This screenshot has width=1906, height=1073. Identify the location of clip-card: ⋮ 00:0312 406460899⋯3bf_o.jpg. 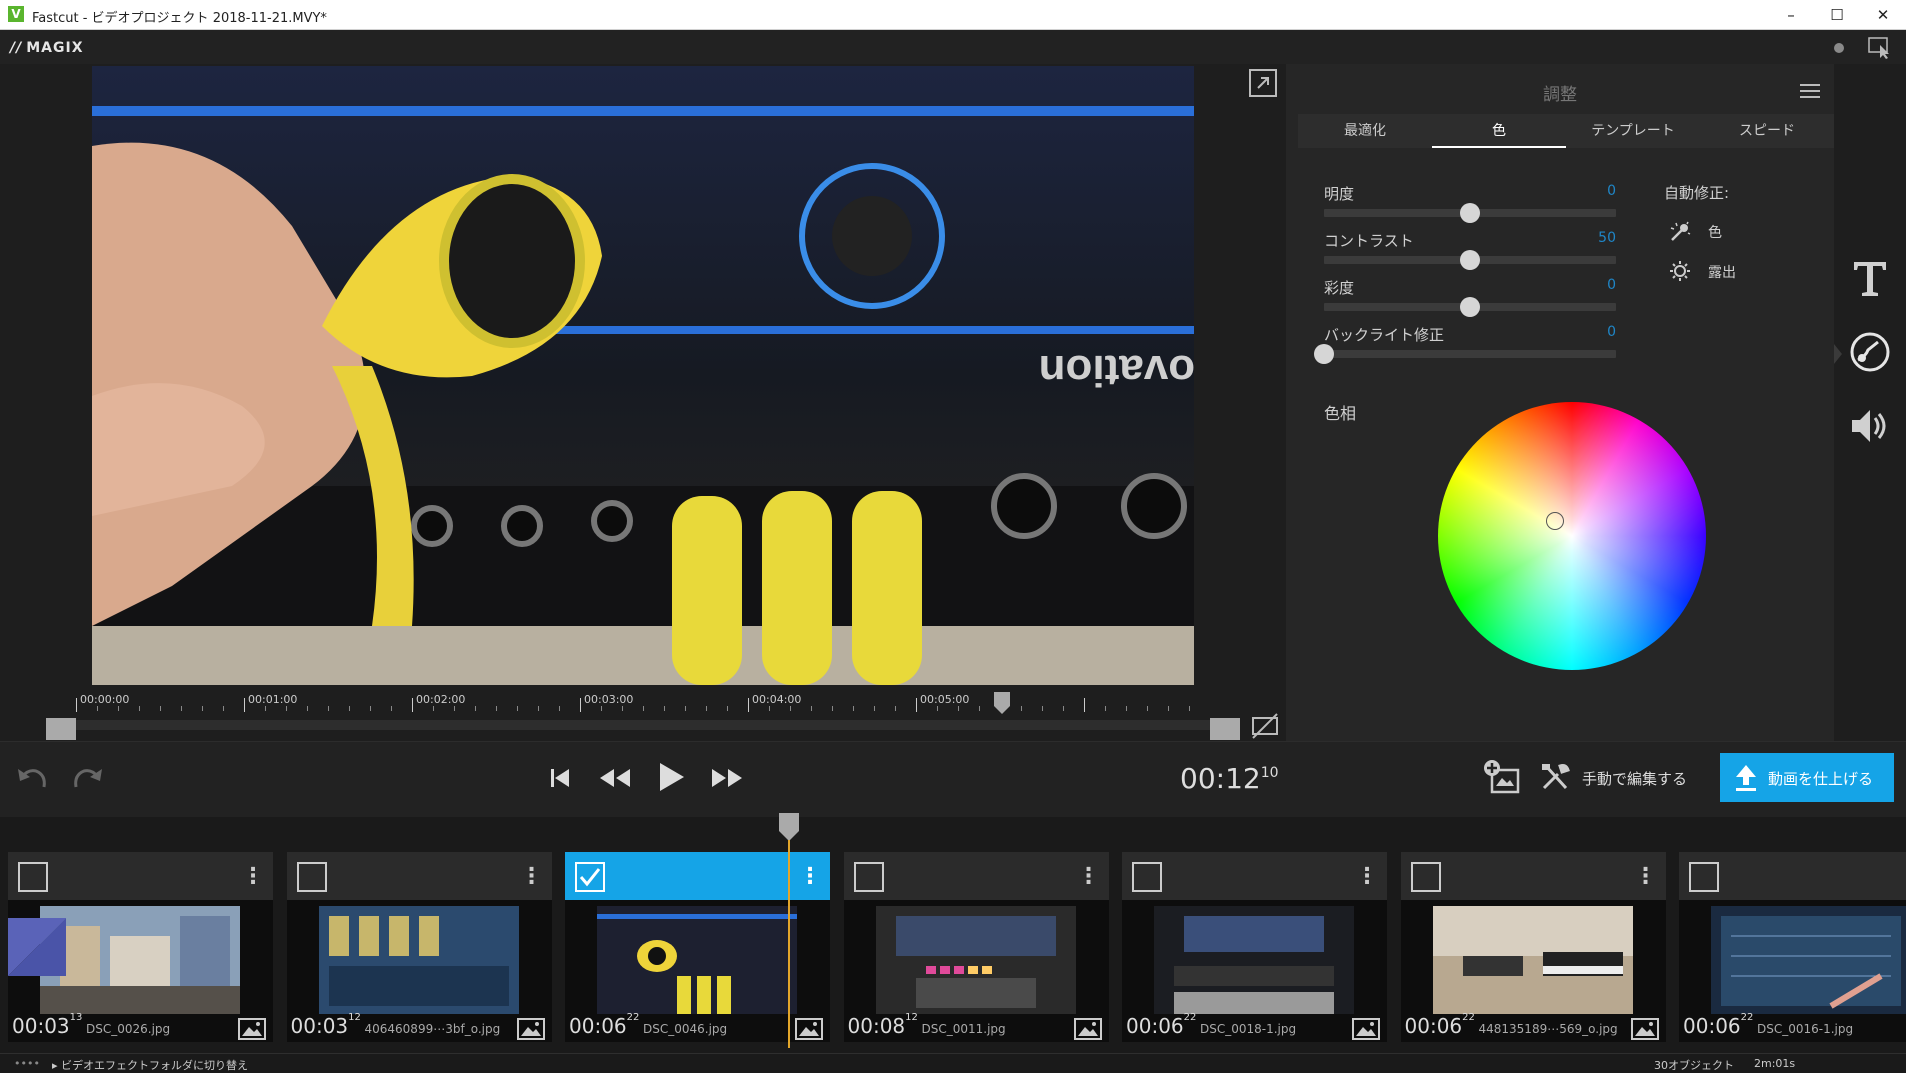
(419, 947).